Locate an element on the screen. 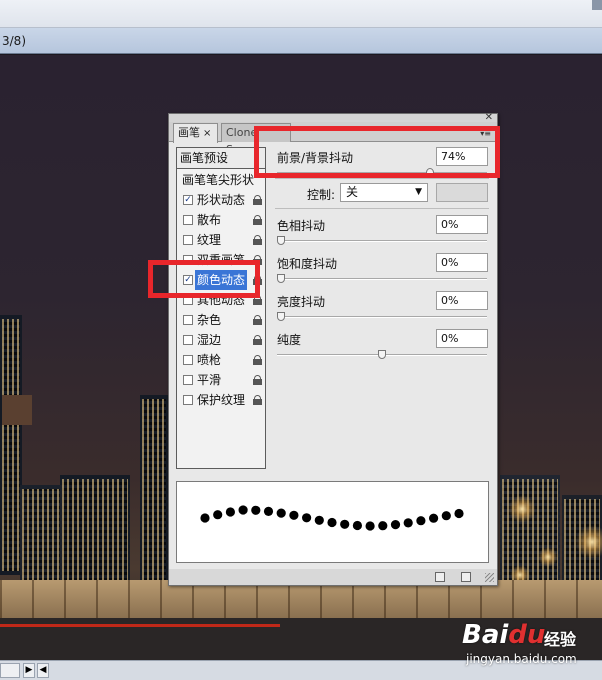 The image size is (602, 680). brush-option-label: 散布 is located at coordinates (209, 220).